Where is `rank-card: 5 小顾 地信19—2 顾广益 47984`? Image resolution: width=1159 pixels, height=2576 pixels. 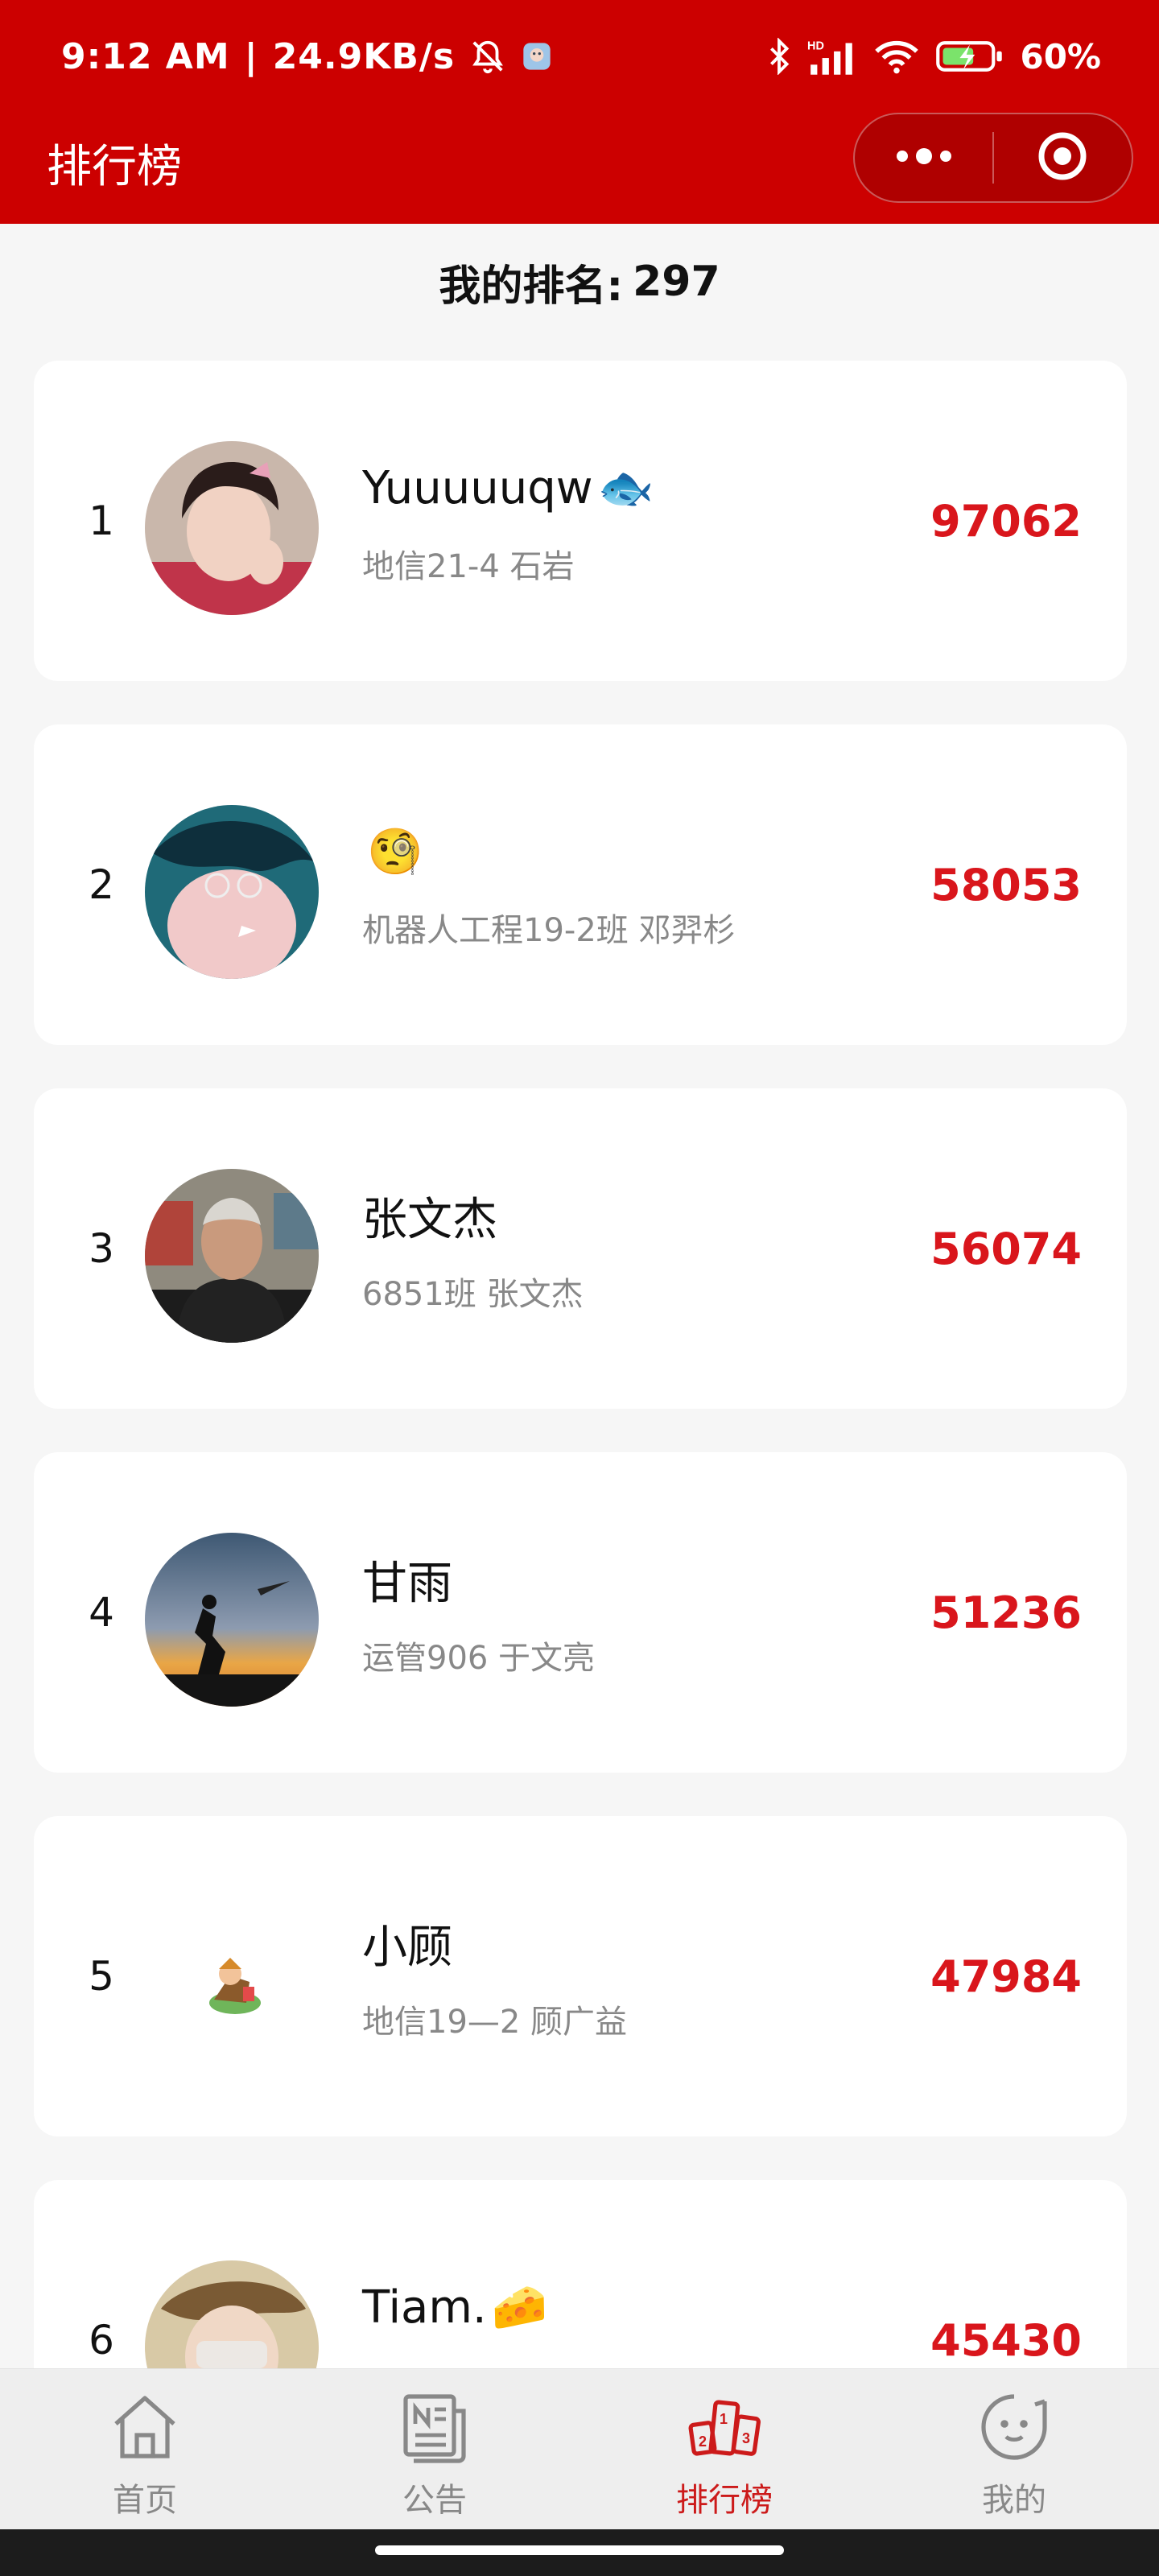
rank-card: 5 小顾 地信19—2 顾广益 47984 is located at coordinates (580, 1976).